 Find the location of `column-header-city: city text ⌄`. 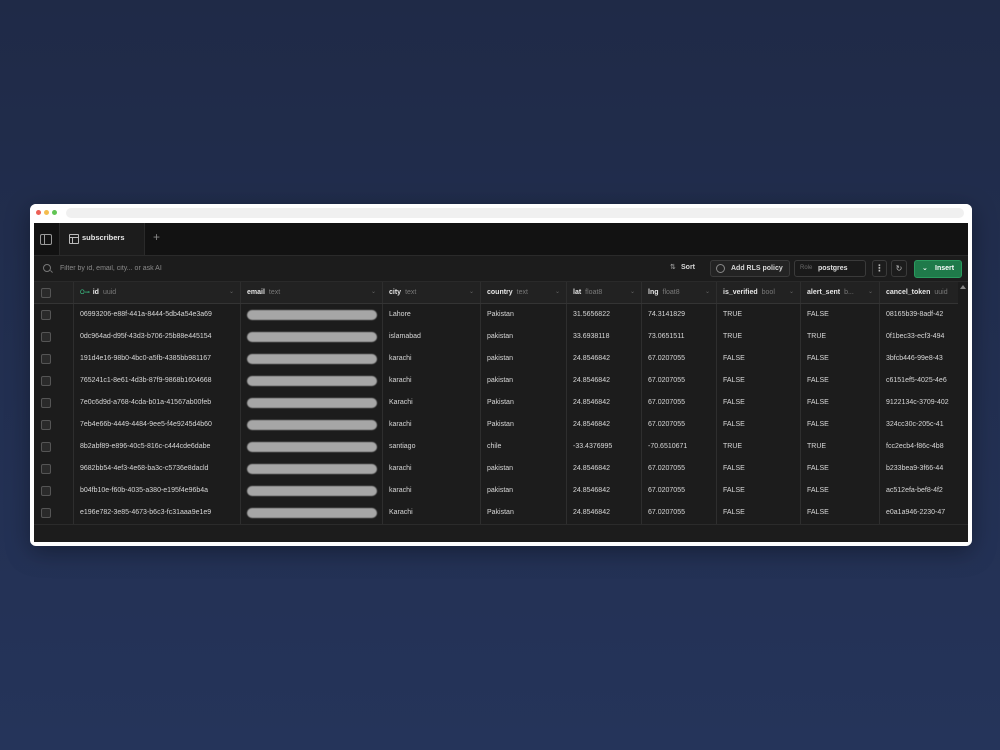

column-header-city: city text ⌄ is located at coordinates (432, 292).